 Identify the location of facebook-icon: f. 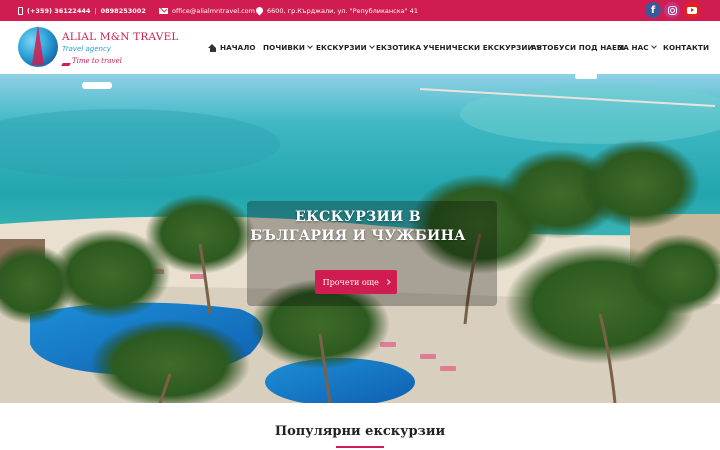
(653, 10).